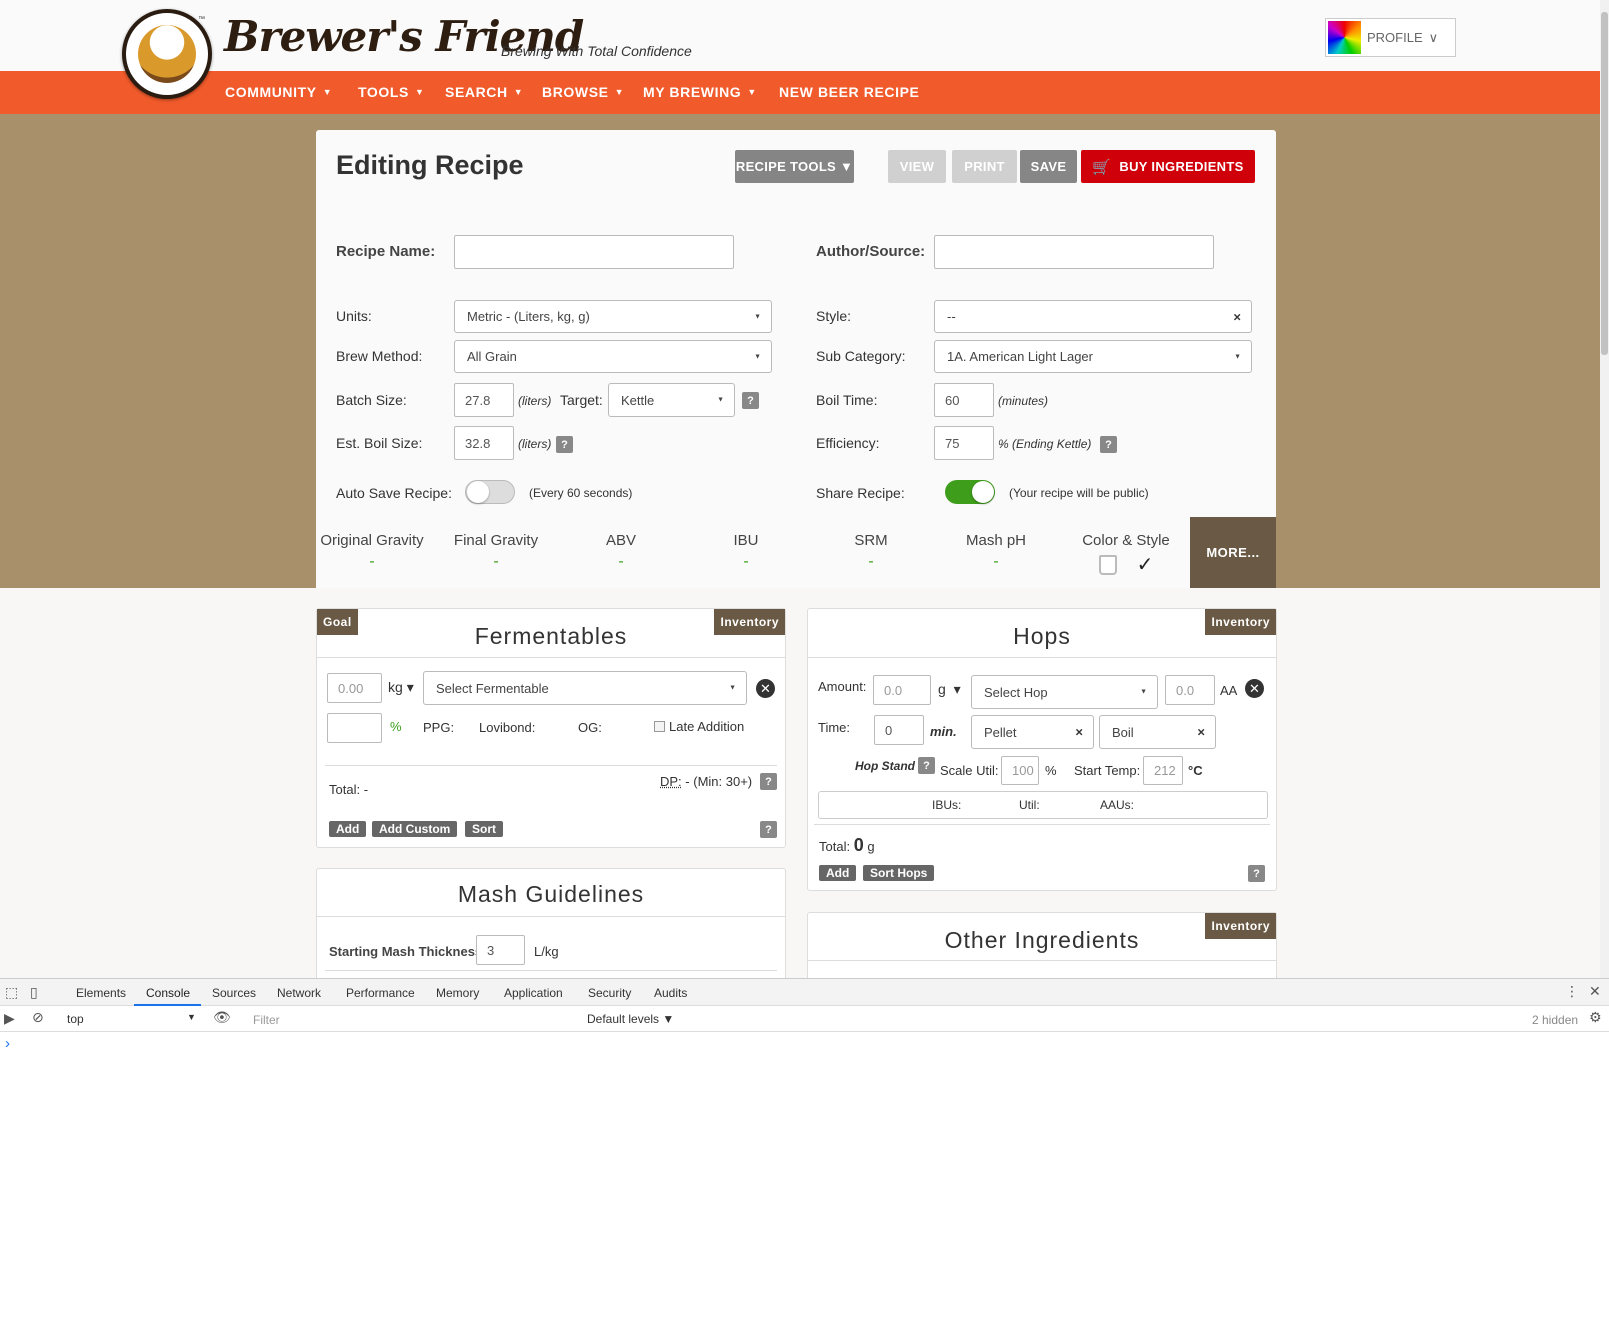 The image size is (1609, 1318). What do you see at coordinates (750, 400) in the screenshot?
I see `batch-help-button: ?` at bounding box center [750, 400].